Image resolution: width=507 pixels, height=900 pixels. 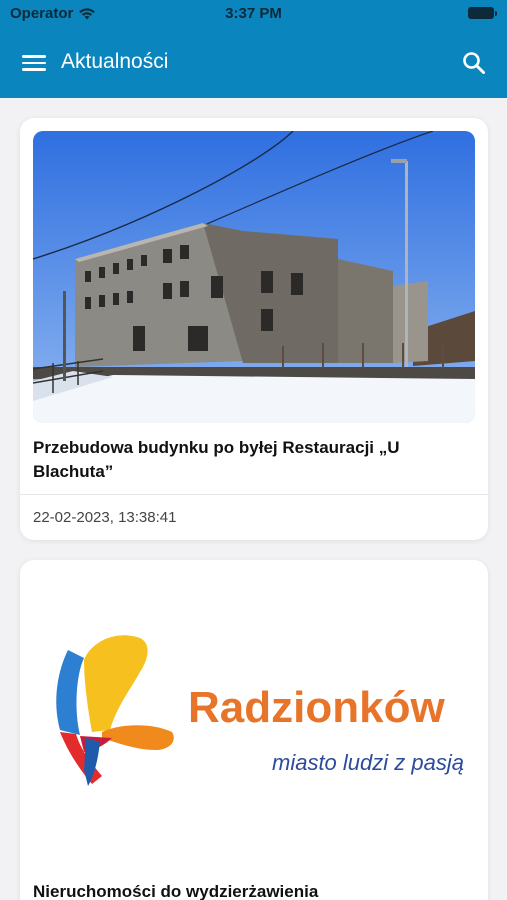 I want to click on nav-bar: Aktualności, so click(x=253, y=63).